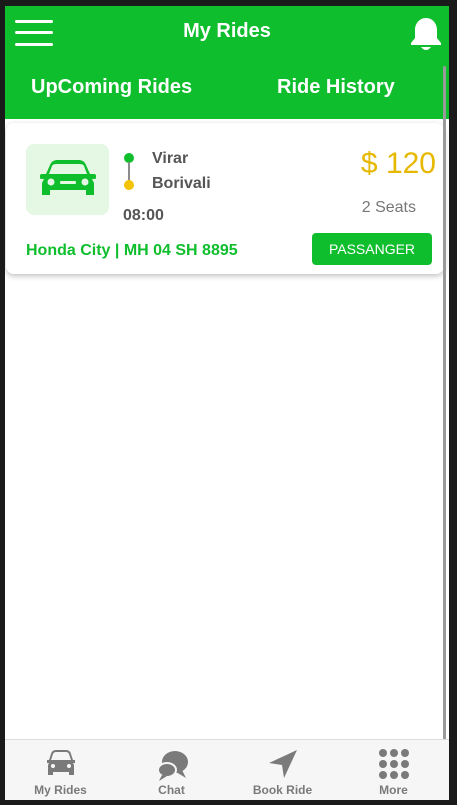 The height and width of the screenshot is (805, 457). I want to click on vehicle-details: Honda City | MH 04 SH 8895, so click(132, 250).